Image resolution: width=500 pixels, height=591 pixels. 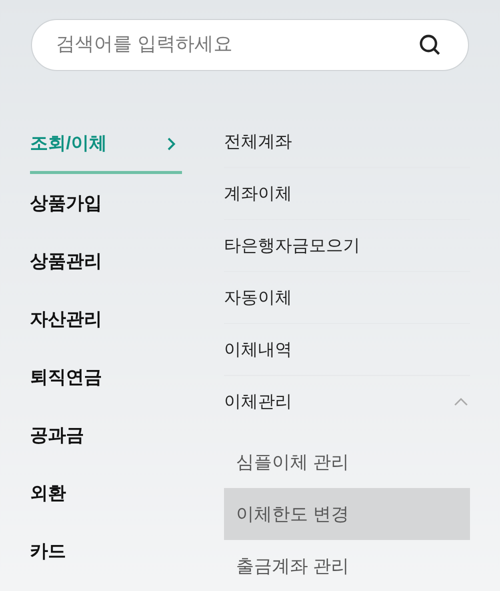 I want to click on category-label: 외환, so click(x=48, y=493).